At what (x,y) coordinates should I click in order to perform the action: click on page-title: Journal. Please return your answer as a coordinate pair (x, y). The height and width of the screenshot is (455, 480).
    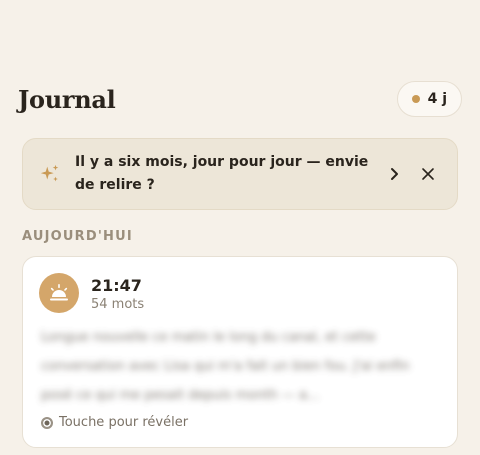
    Looking at the image, I should click on (67, 99).